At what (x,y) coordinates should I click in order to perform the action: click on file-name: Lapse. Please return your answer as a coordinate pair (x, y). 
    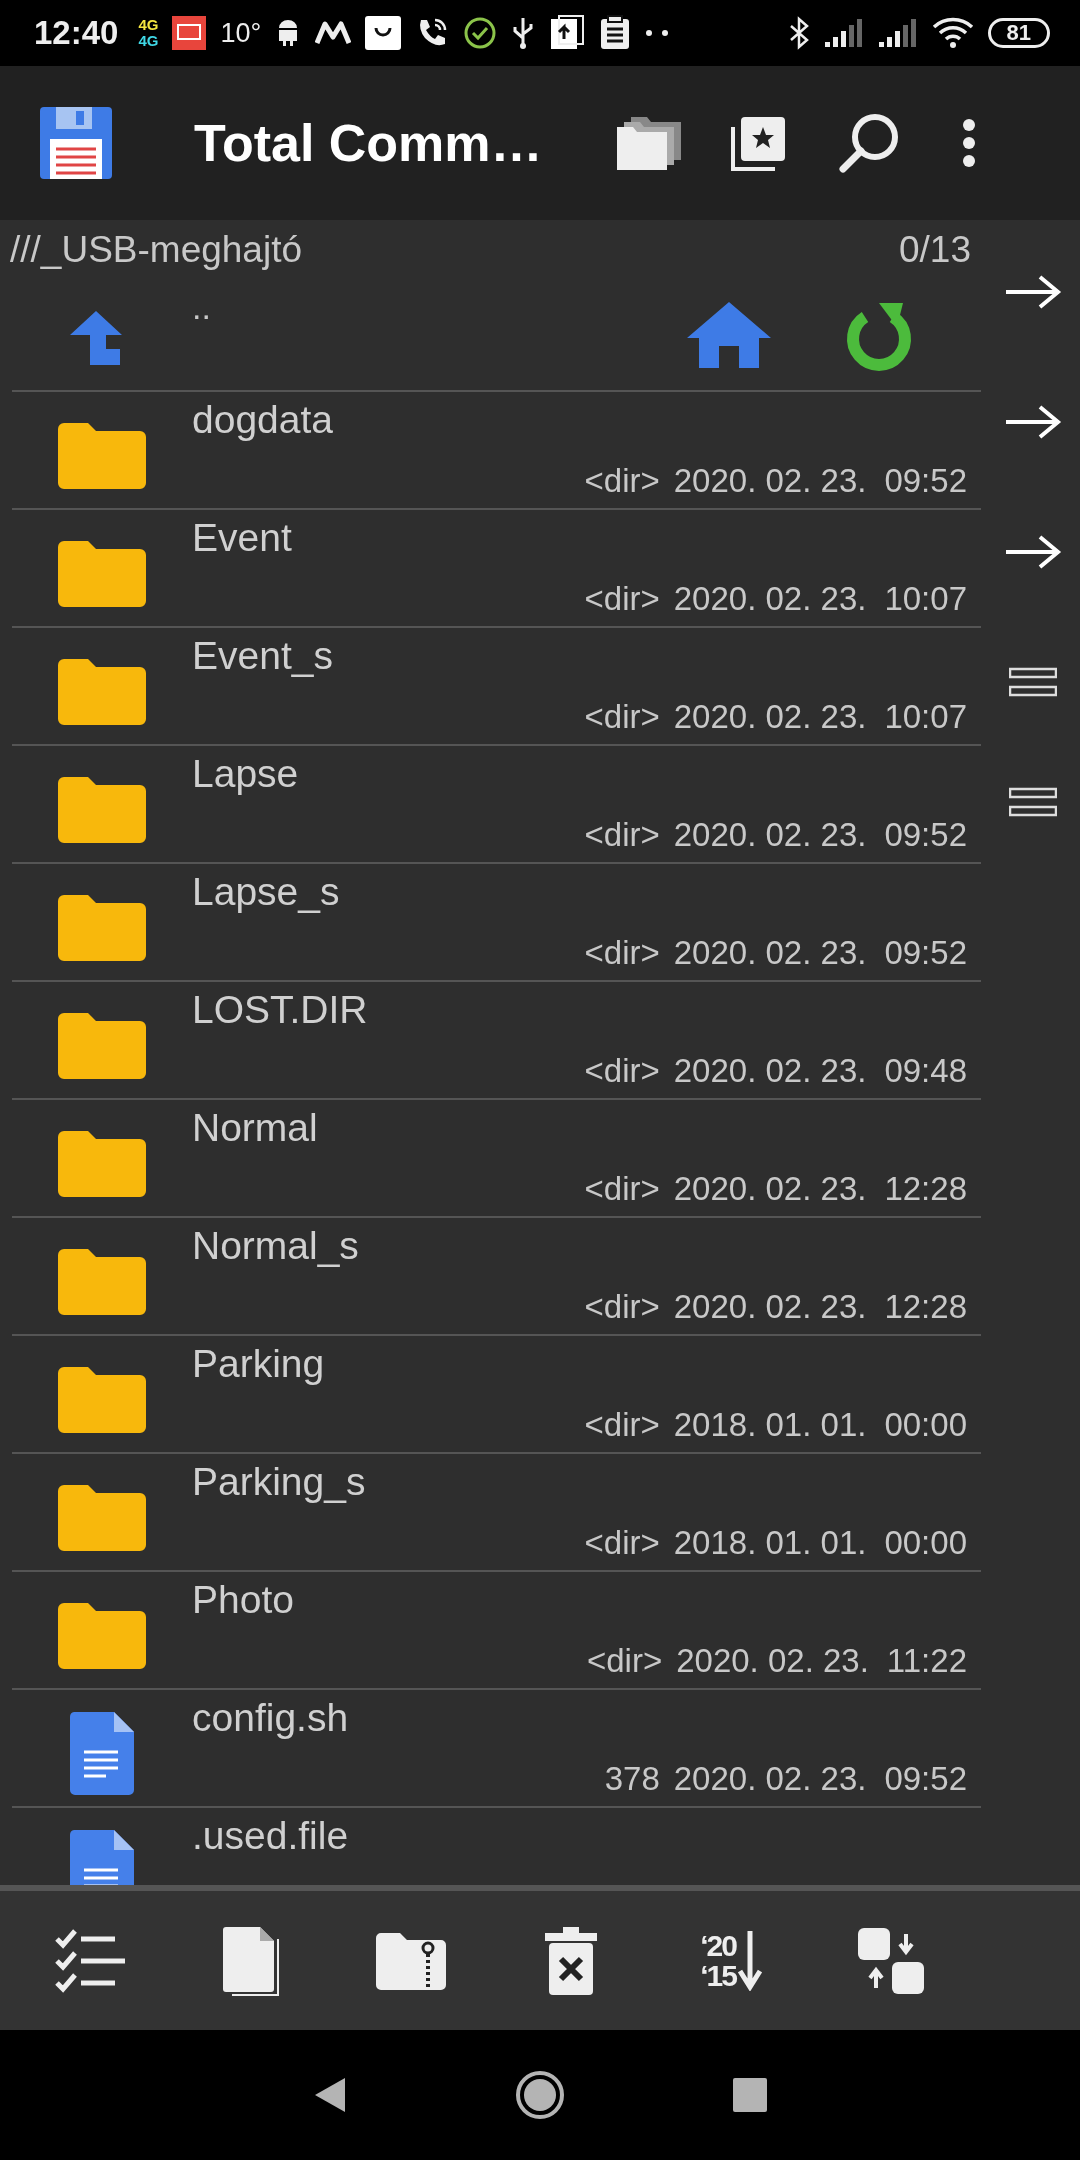
    Looking at the image, I should click on (246, 774).